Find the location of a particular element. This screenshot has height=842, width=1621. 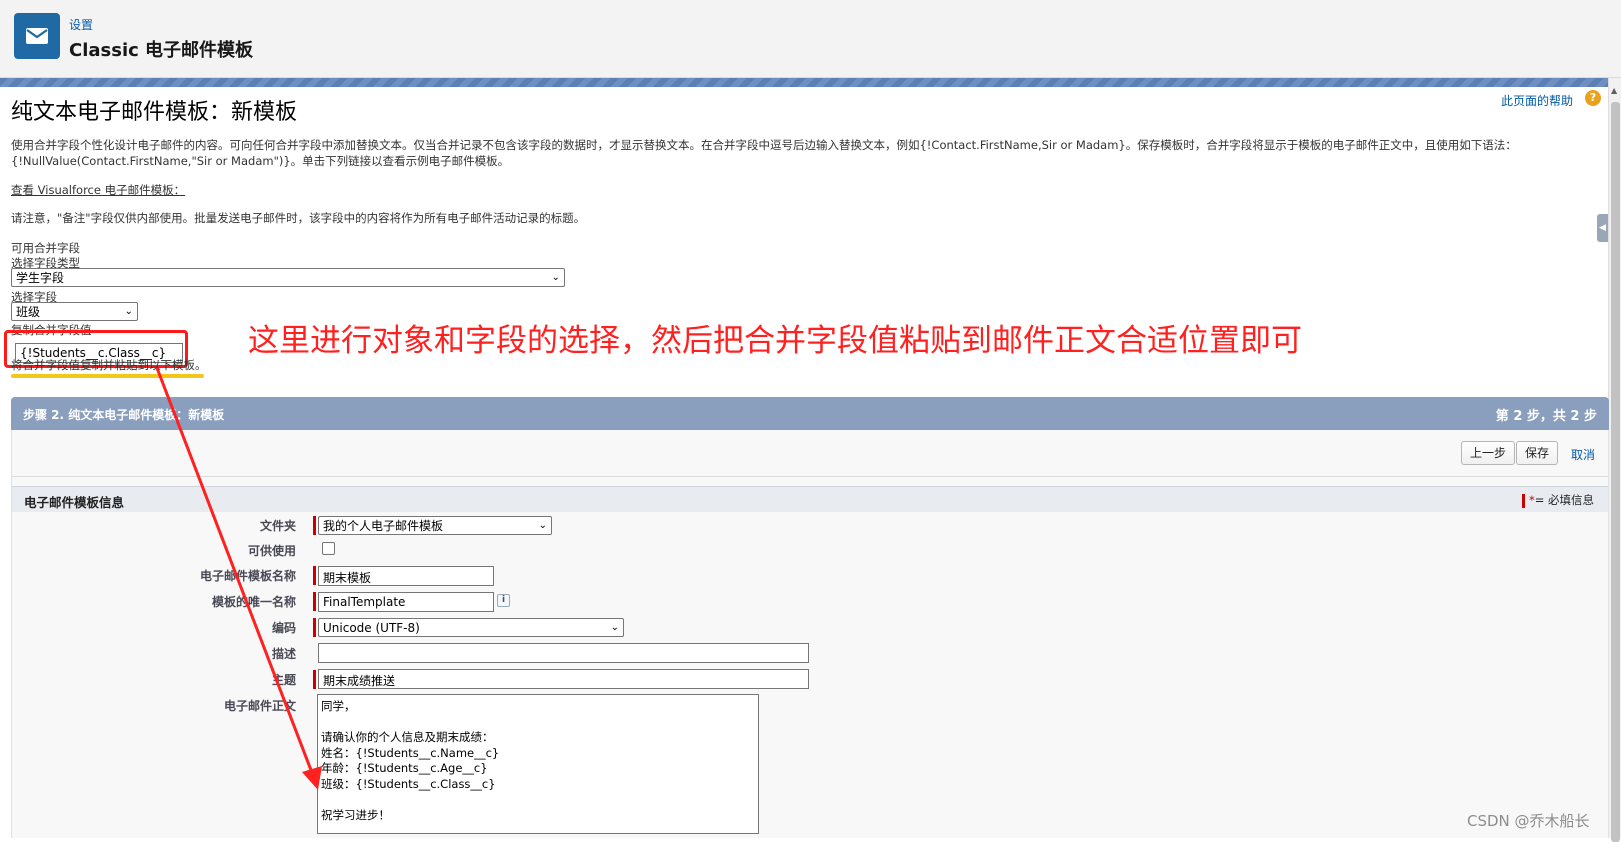

available-checkbox is located at coordinates (328, 548).